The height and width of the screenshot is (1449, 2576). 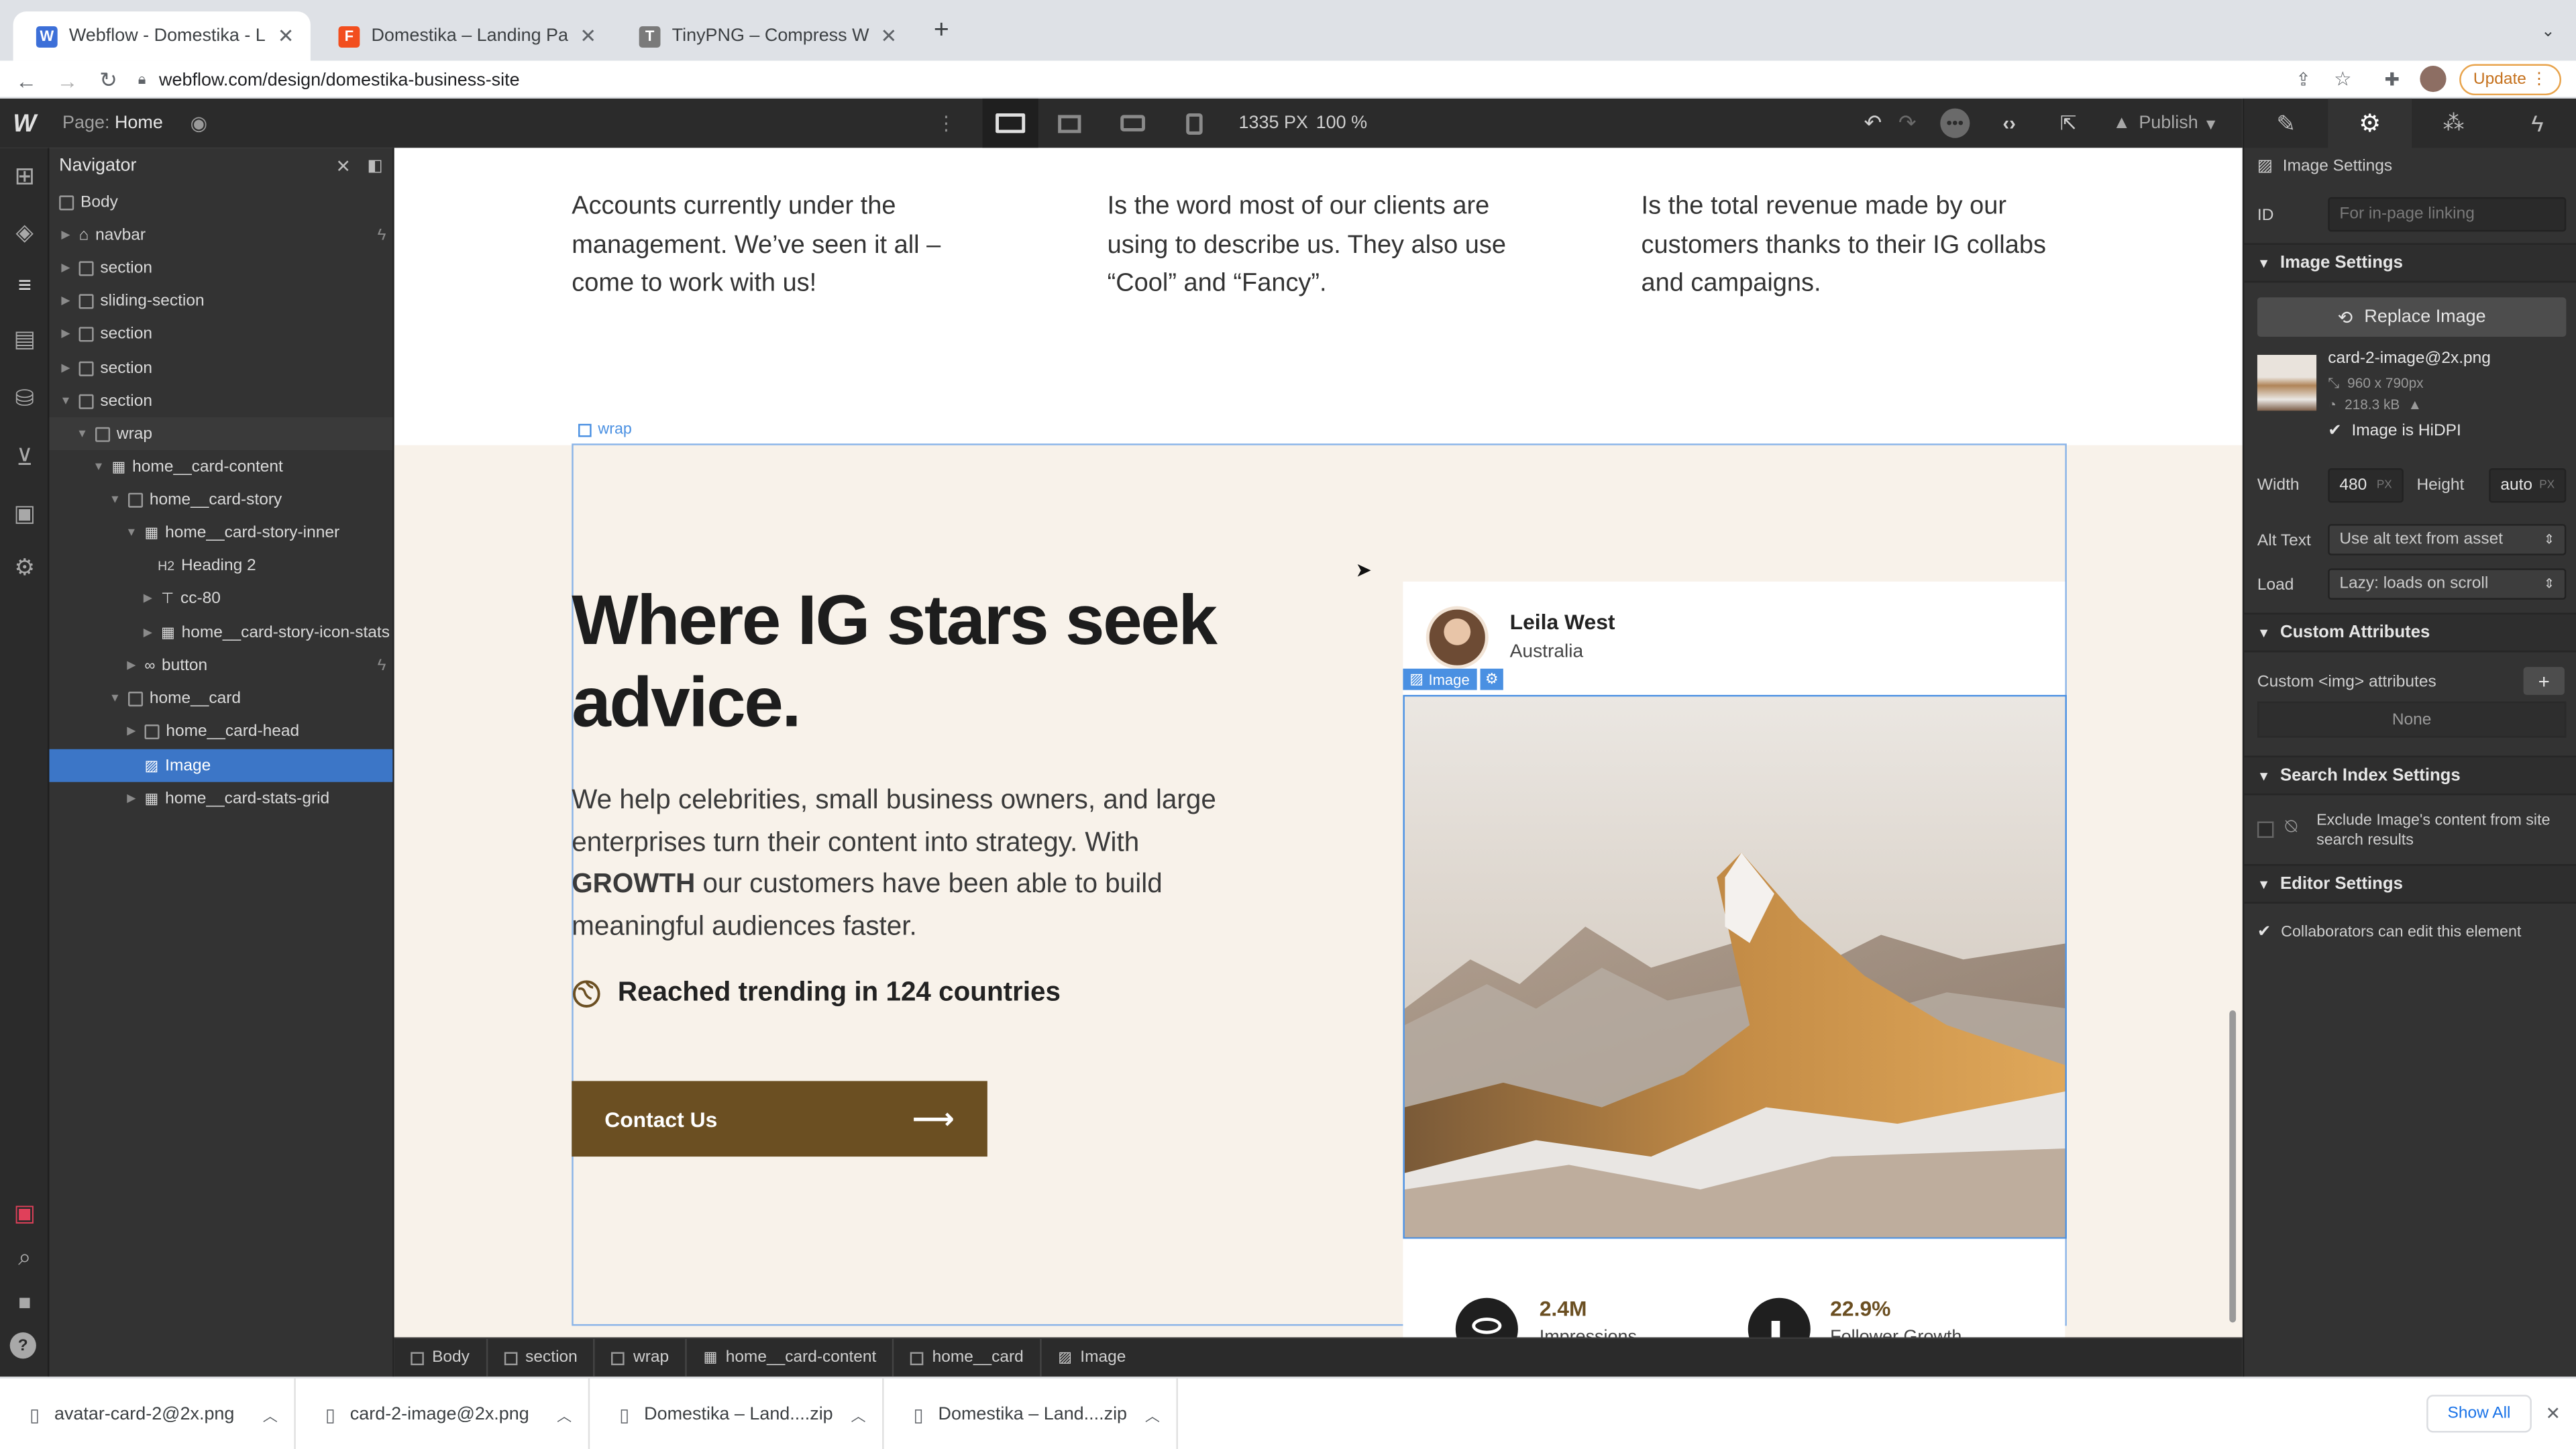 I want to click on settings-gear-icon: ⚙, so click(x=25, y=567).